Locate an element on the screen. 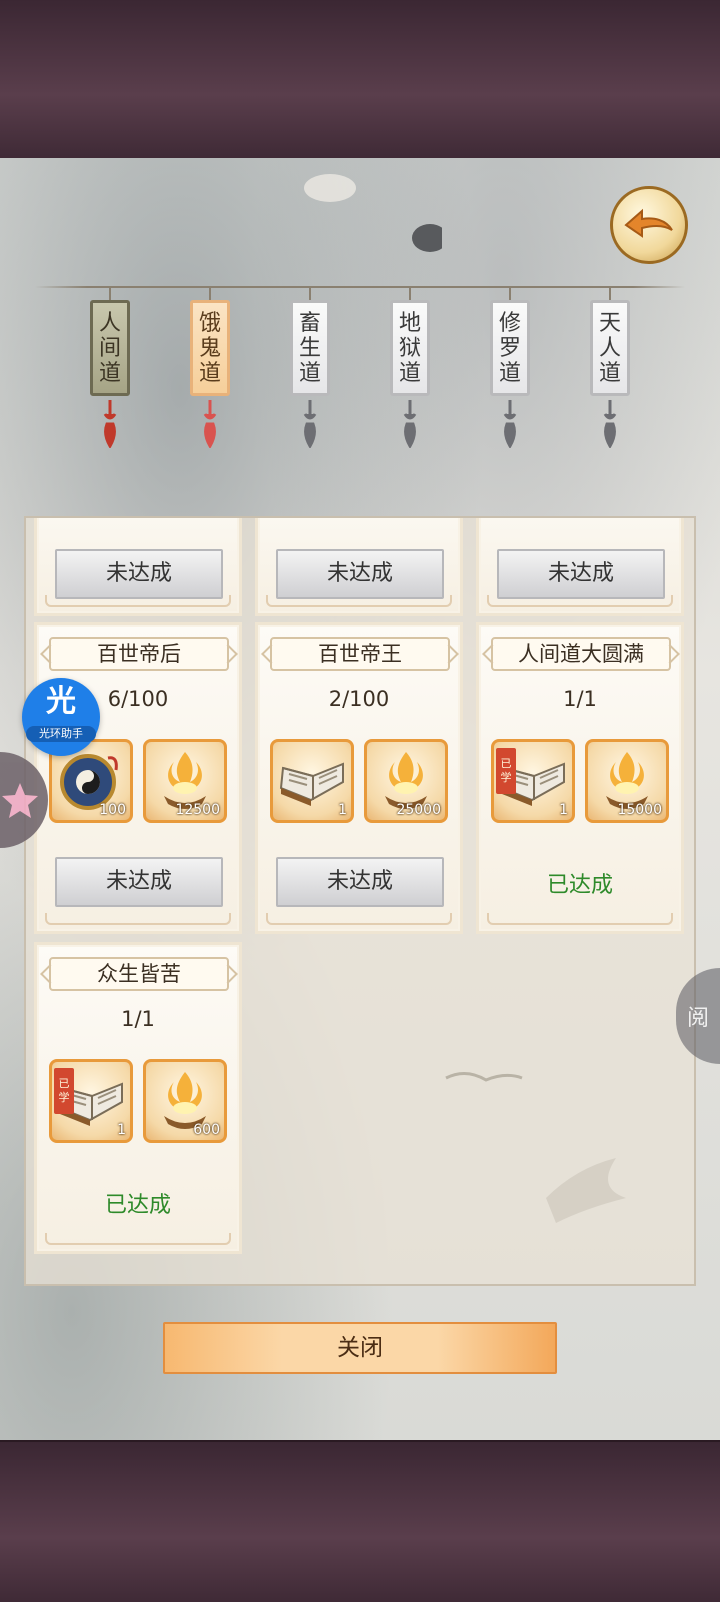  tab-tianrendao: 天 人 道 is located at coordinates (610, 348).